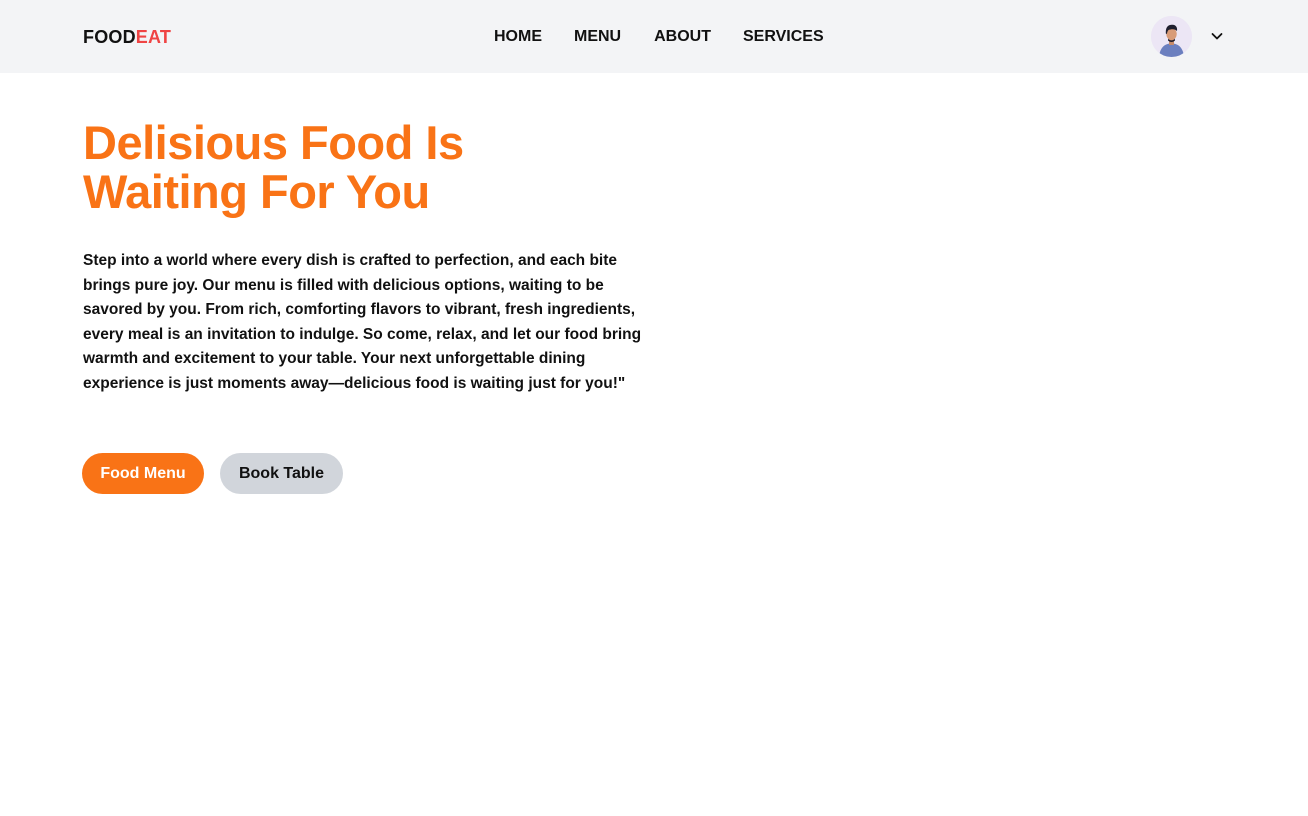  What do you see at coordinates (143, 473) in the screenshot?
I see `food-menu-button: Food Menu` at bounding box center [143, 473].